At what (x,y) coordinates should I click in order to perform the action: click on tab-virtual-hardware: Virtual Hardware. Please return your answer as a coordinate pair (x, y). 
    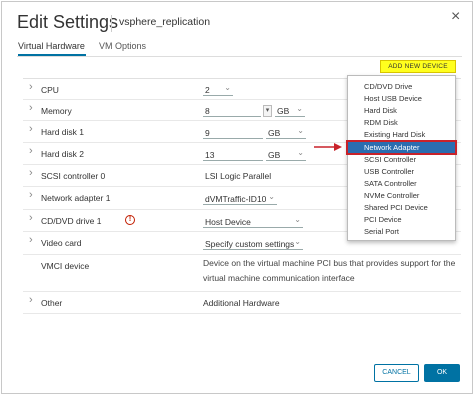
    Looking at the image, I should click on (51, 46).